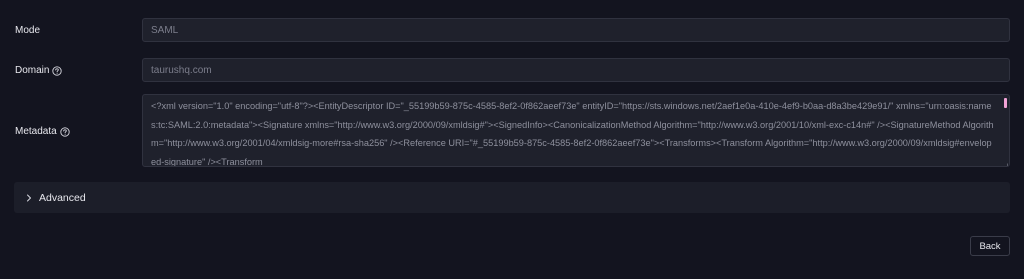  Describe the element at coordinates (29, 198) in the screenshot. I see `chevron-right-icon` at that location.